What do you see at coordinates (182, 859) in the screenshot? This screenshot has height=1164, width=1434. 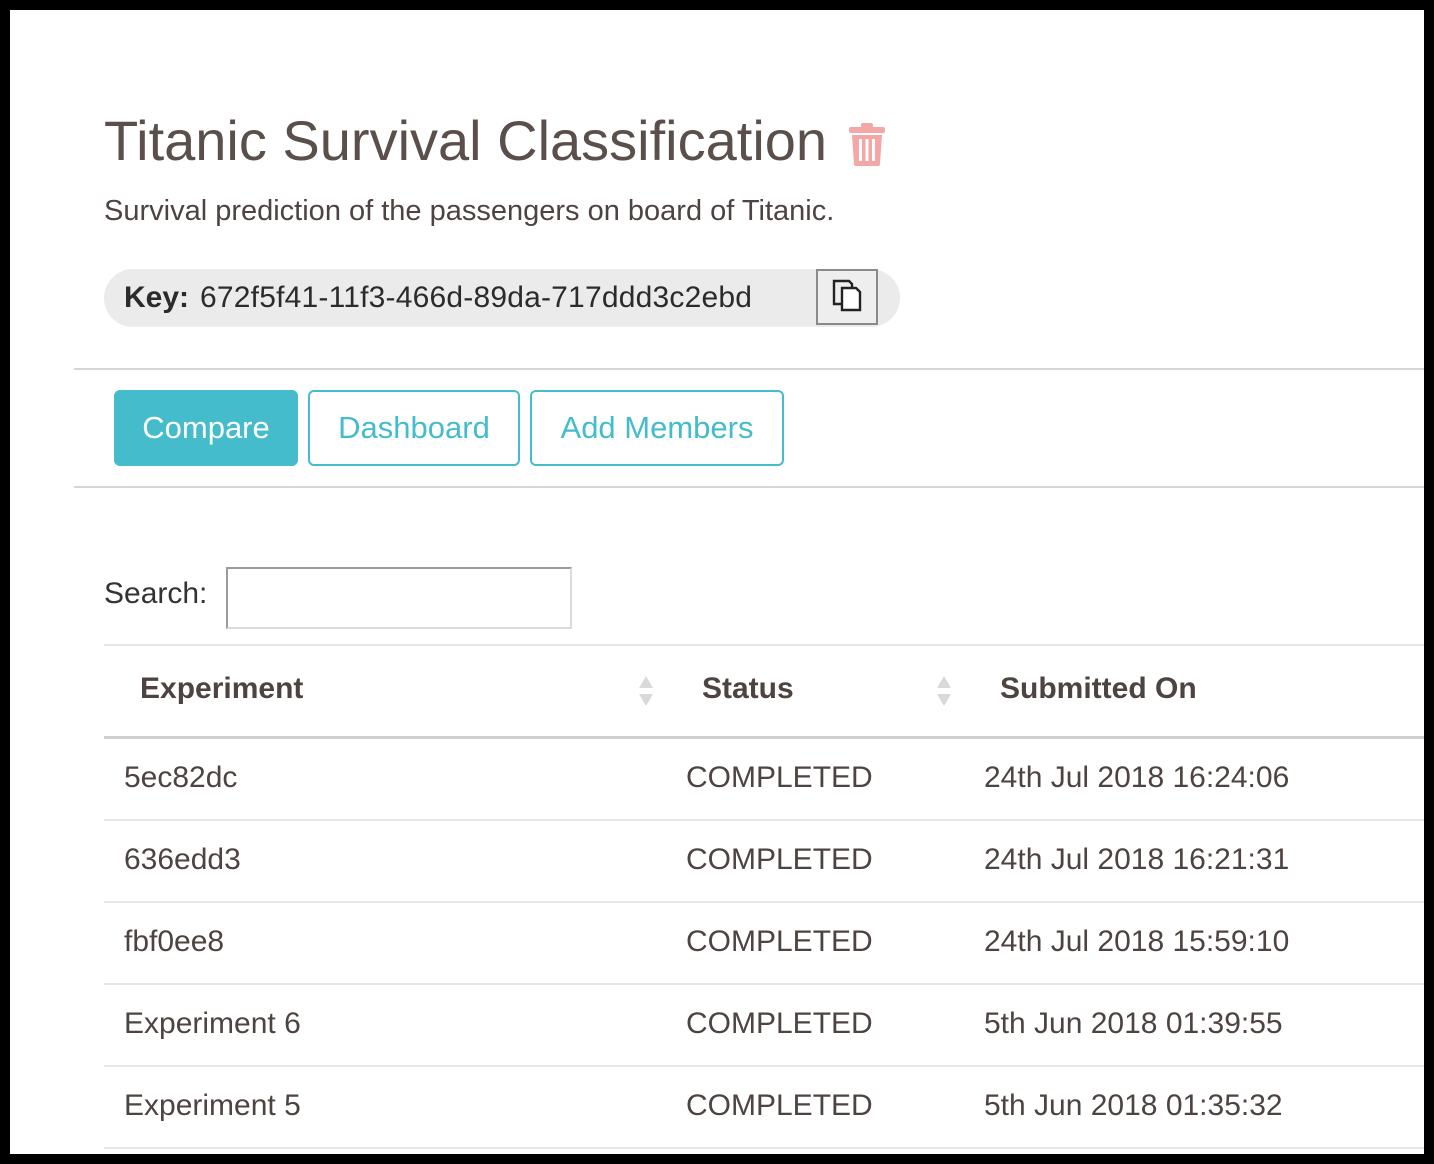 I see `cell-experiment: 636edd3` at bounding box center [182, 859].